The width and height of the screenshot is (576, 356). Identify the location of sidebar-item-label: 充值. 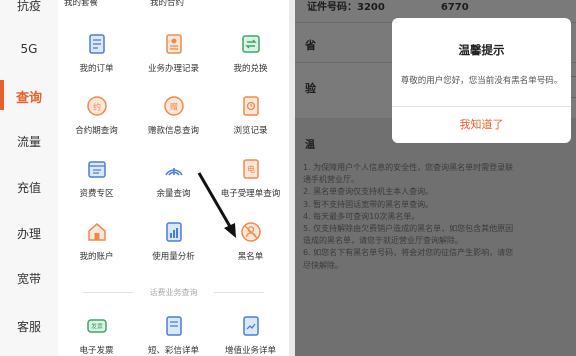
(28, 188).